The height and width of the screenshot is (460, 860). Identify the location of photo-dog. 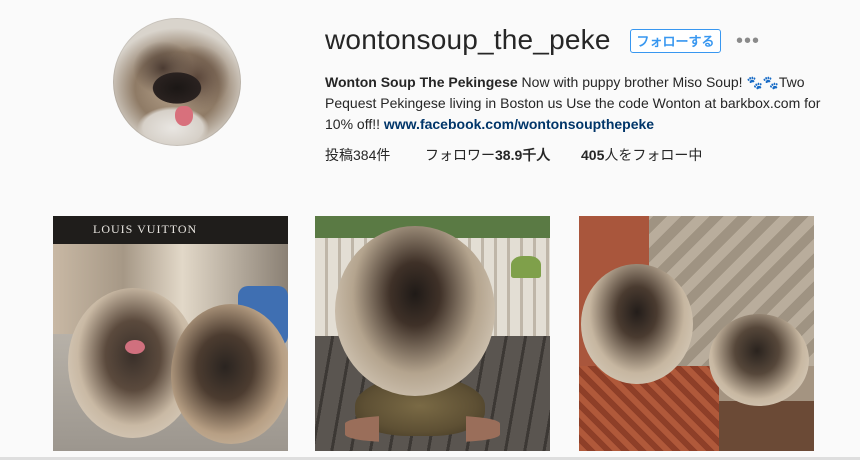
(415, 311).